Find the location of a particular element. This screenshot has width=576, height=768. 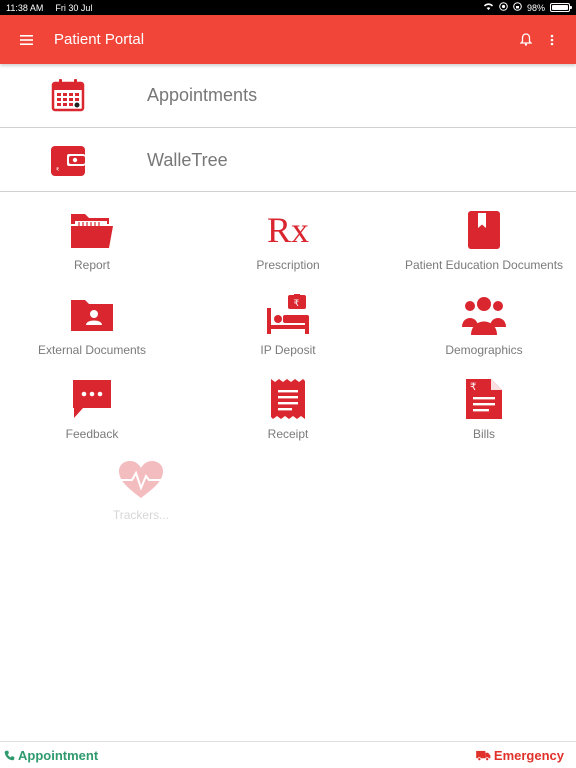

demographics-tile: Demographics is located at coordinates (482, 325).